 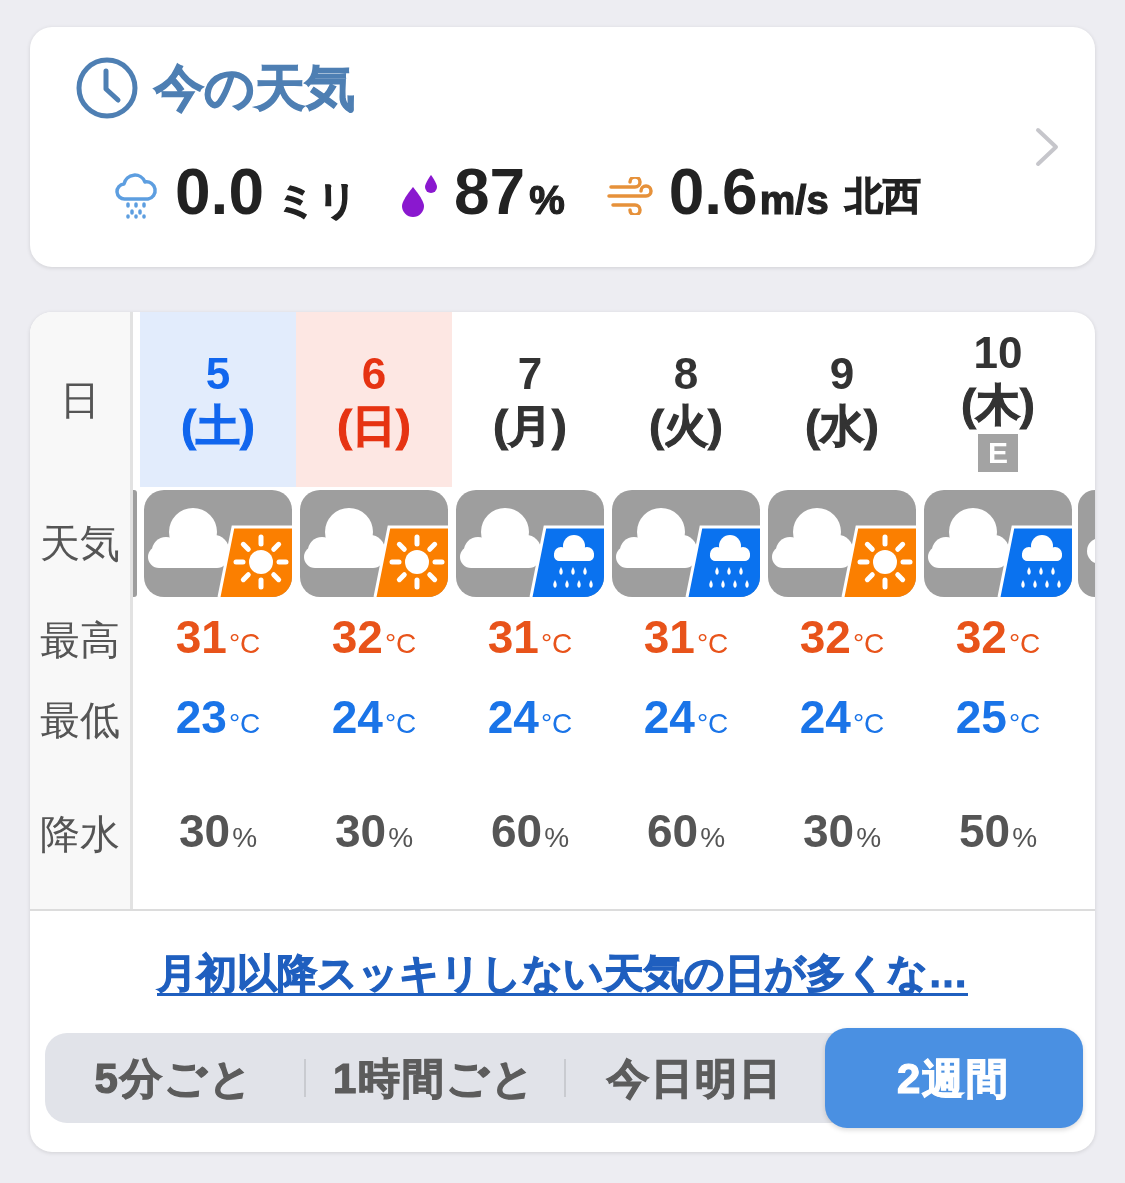 I want to click on rain-cloud-icon, so click(x=136, y=196).